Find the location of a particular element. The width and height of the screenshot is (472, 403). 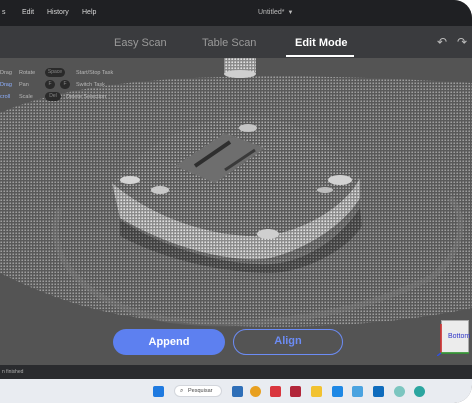

search-icon: ⌕ is located at coordinates (182, 391).